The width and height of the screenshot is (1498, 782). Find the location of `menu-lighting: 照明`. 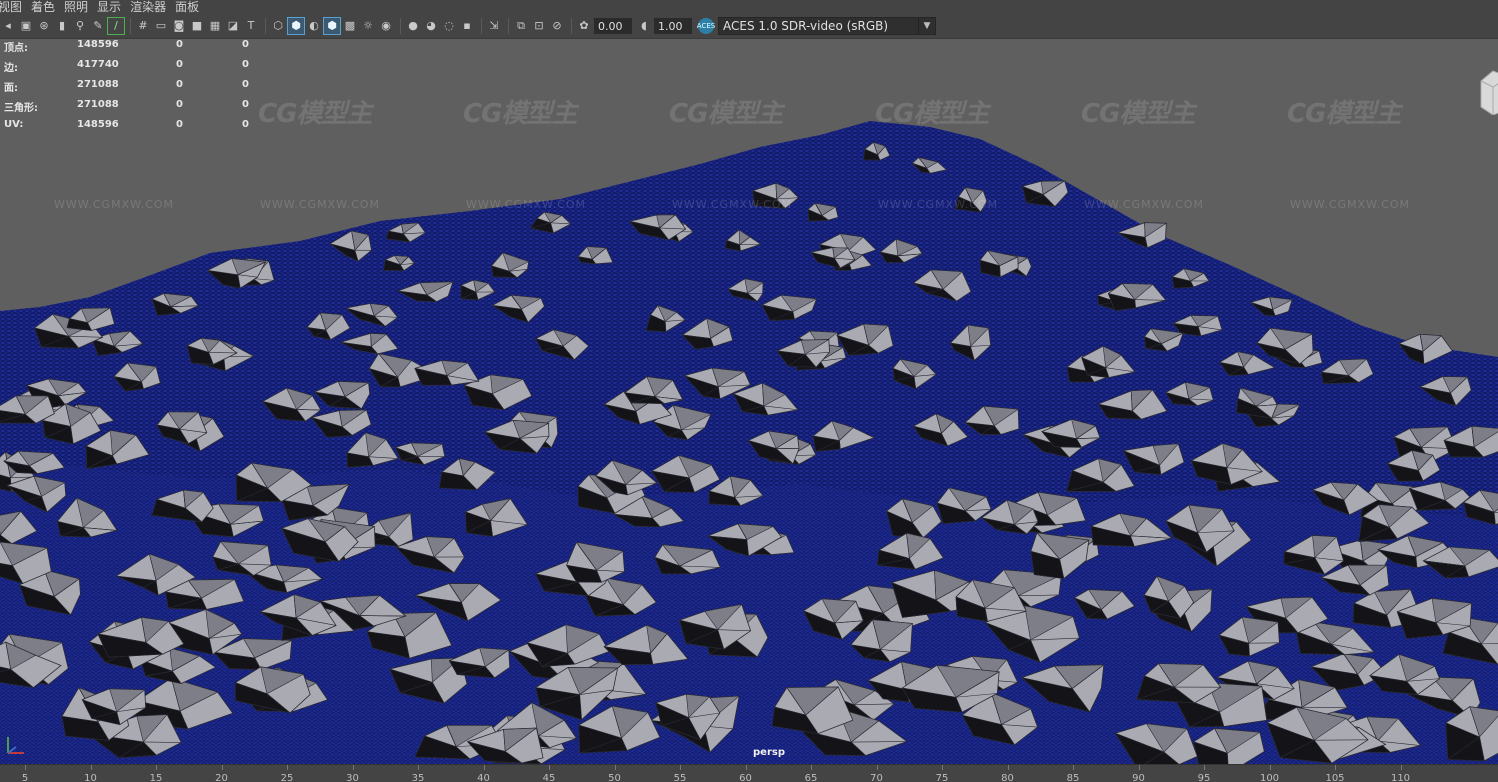

menu-lighting: 照明 is located at coordinates (80, 7).